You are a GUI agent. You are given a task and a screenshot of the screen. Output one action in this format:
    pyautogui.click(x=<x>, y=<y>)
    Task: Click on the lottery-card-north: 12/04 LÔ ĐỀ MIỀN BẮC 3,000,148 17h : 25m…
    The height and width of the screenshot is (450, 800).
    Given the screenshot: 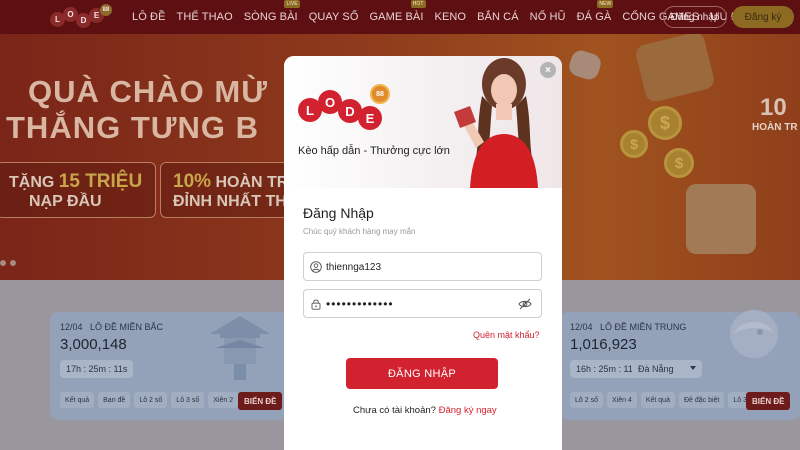 What is the action you would take?
    pyautogui.click(x=170, y=366)
    